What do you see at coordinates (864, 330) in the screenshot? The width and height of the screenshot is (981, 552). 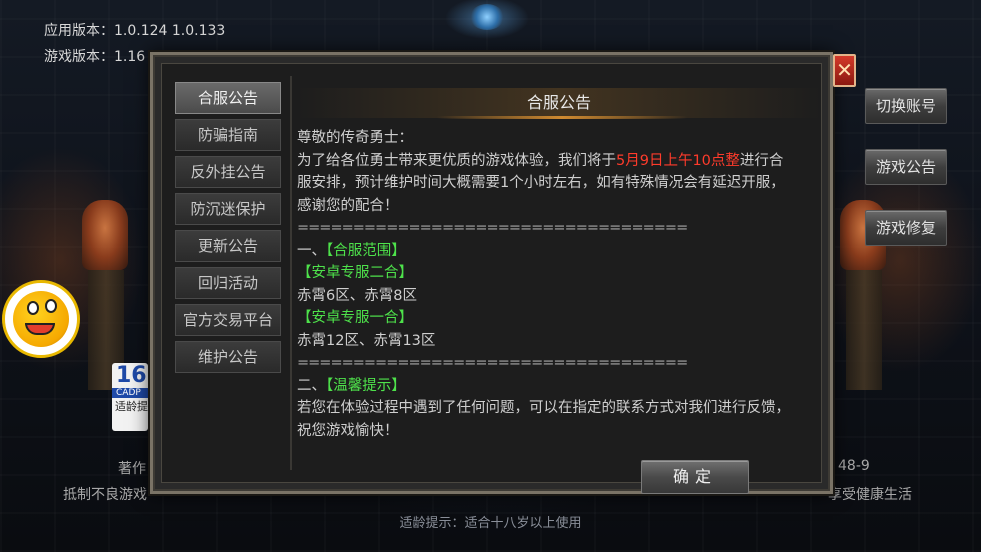 I see `right-pillar` at bounding box center [864, 330].